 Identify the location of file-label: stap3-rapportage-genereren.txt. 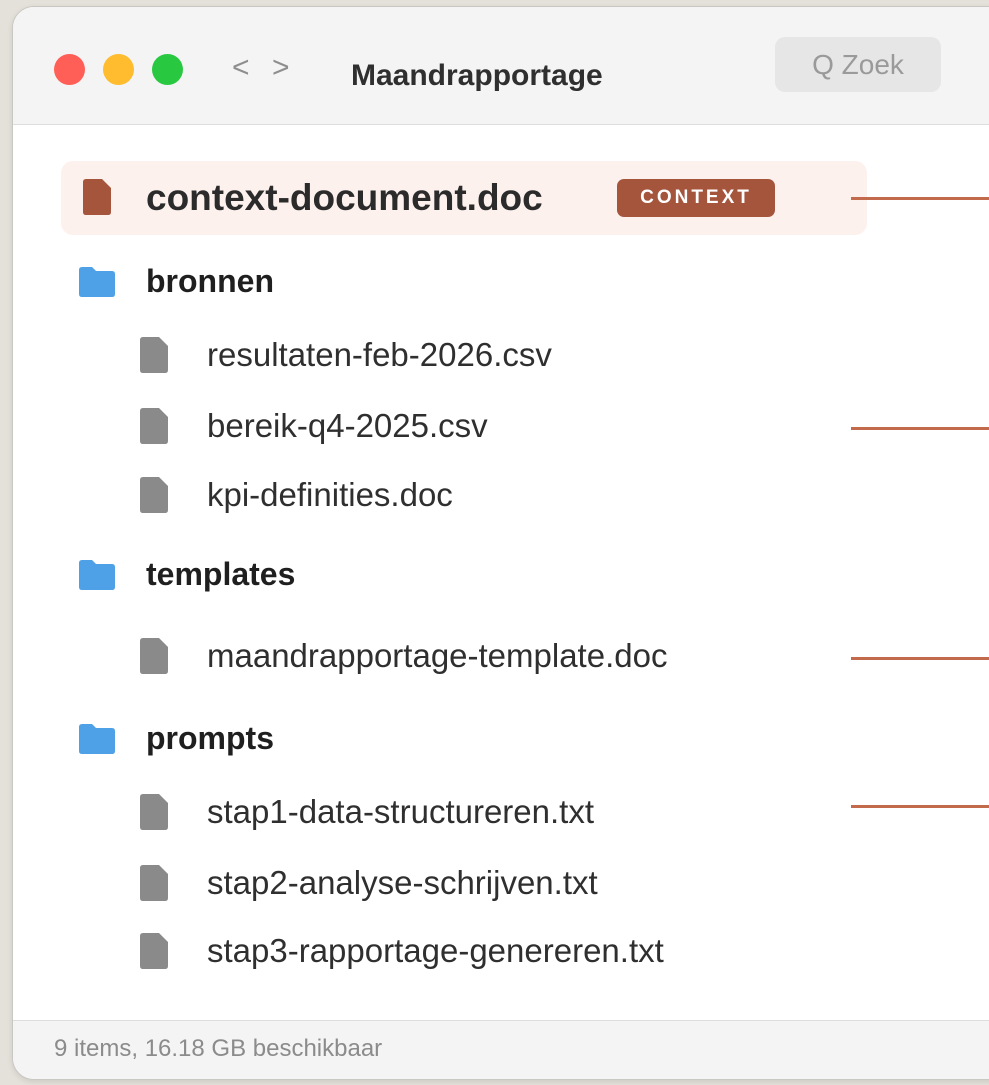
(435, 951).